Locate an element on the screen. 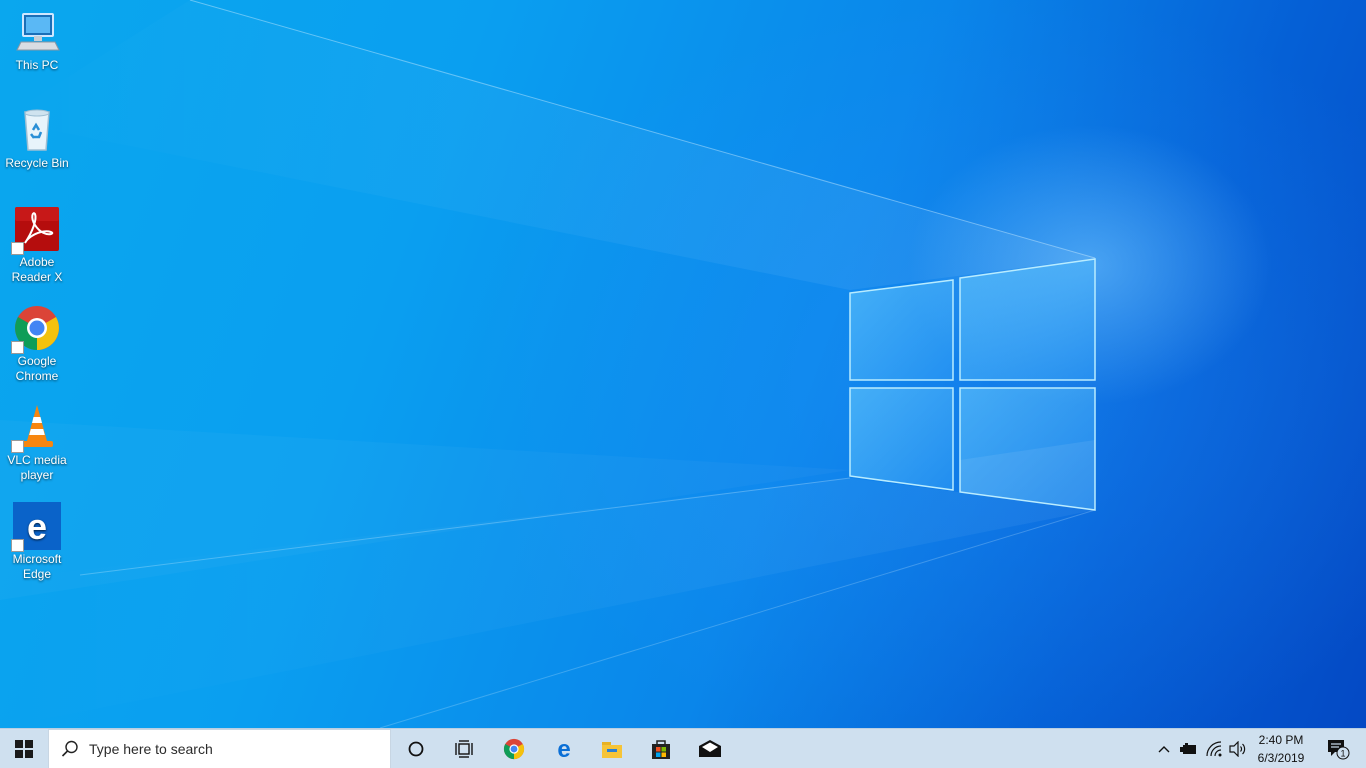 The image size is (1366, 768). action-center-button: 1 is located at coordinates (1338, 748).